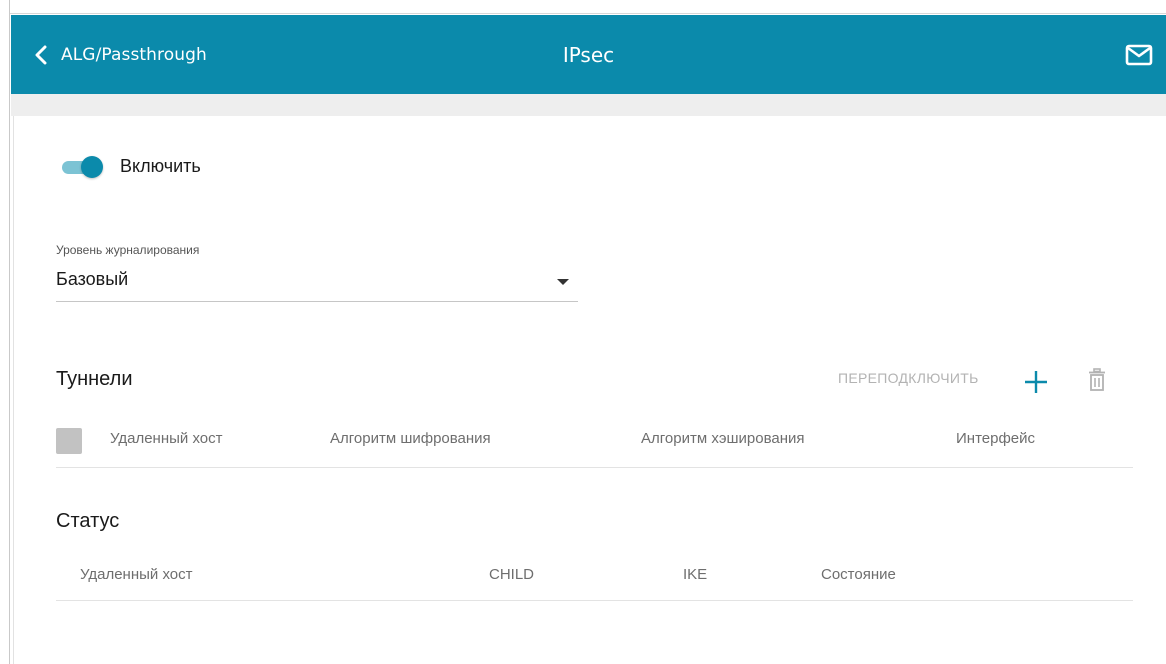 The image size is (1166, 664). I want to click on enable-label: Включить, so click(160, 166).